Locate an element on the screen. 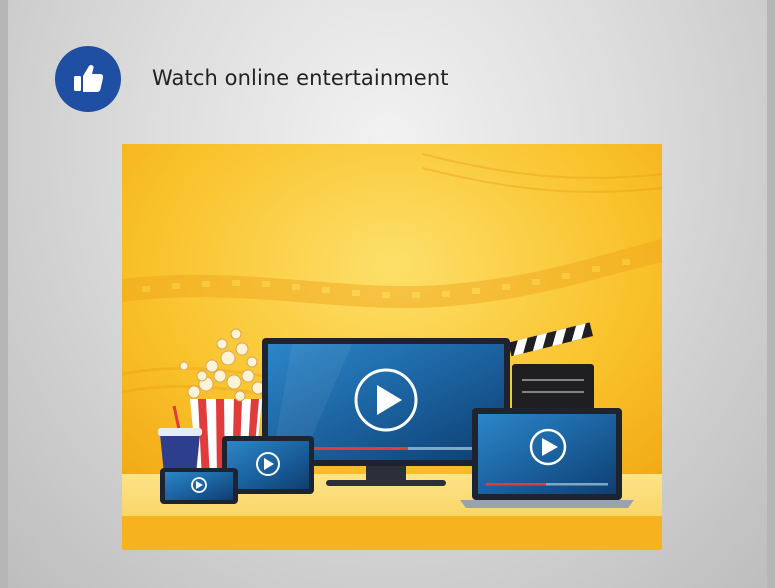 The height and width of the screenshot is (588, 775). right-edge is located at coordinates (771, 294).